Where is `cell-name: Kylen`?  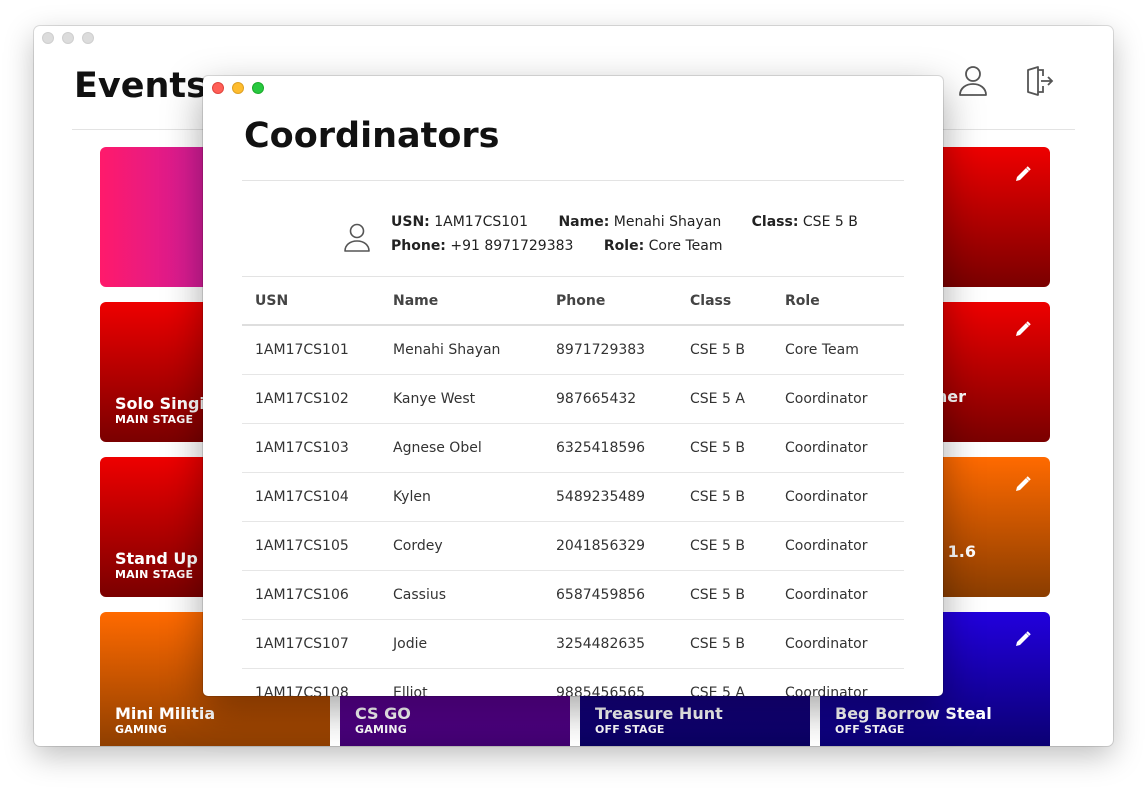
cell-name: Kylen is located at coordinates (461, 497).